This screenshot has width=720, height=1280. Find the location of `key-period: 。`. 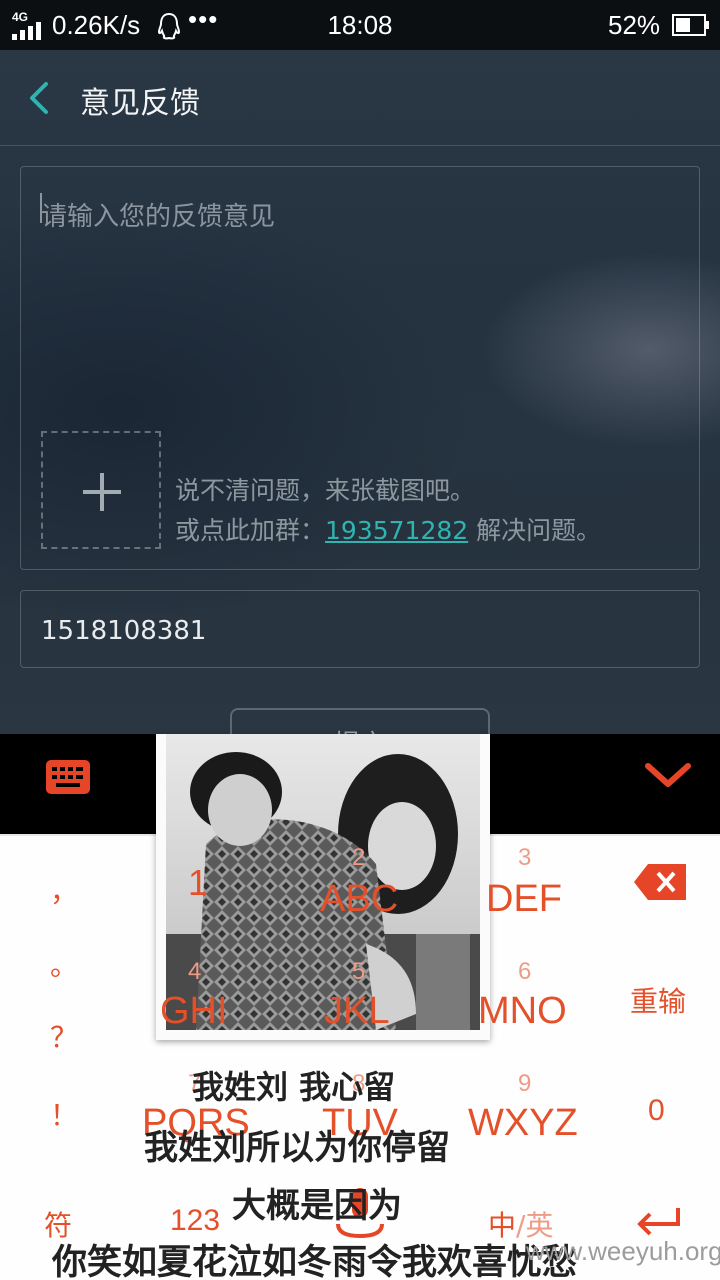

key-period: 。 is located at coordinates (64, 964).